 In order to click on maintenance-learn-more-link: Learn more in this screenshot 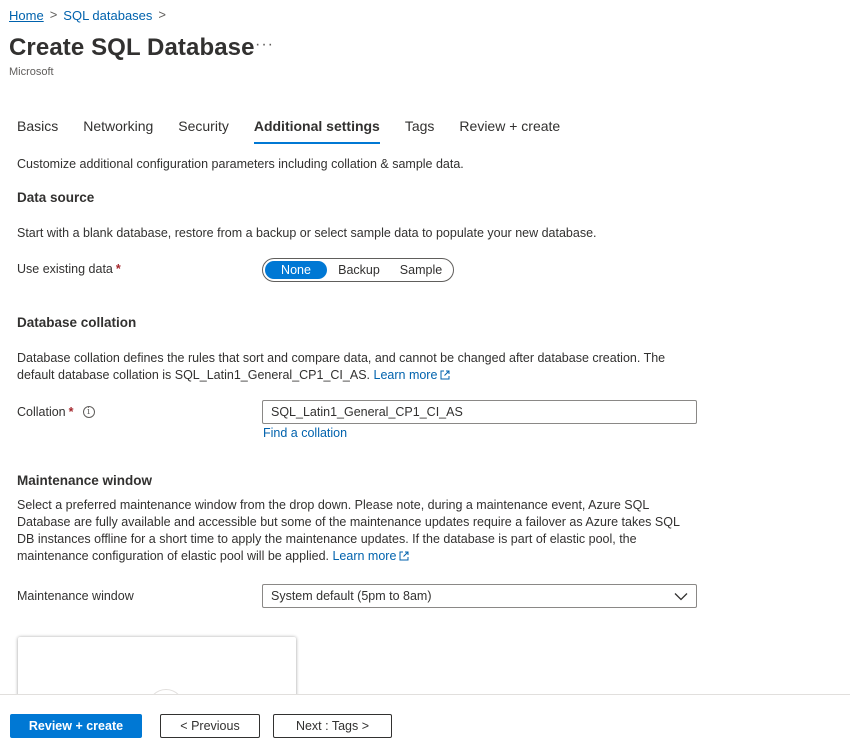, I will do `click(370, 556)`.